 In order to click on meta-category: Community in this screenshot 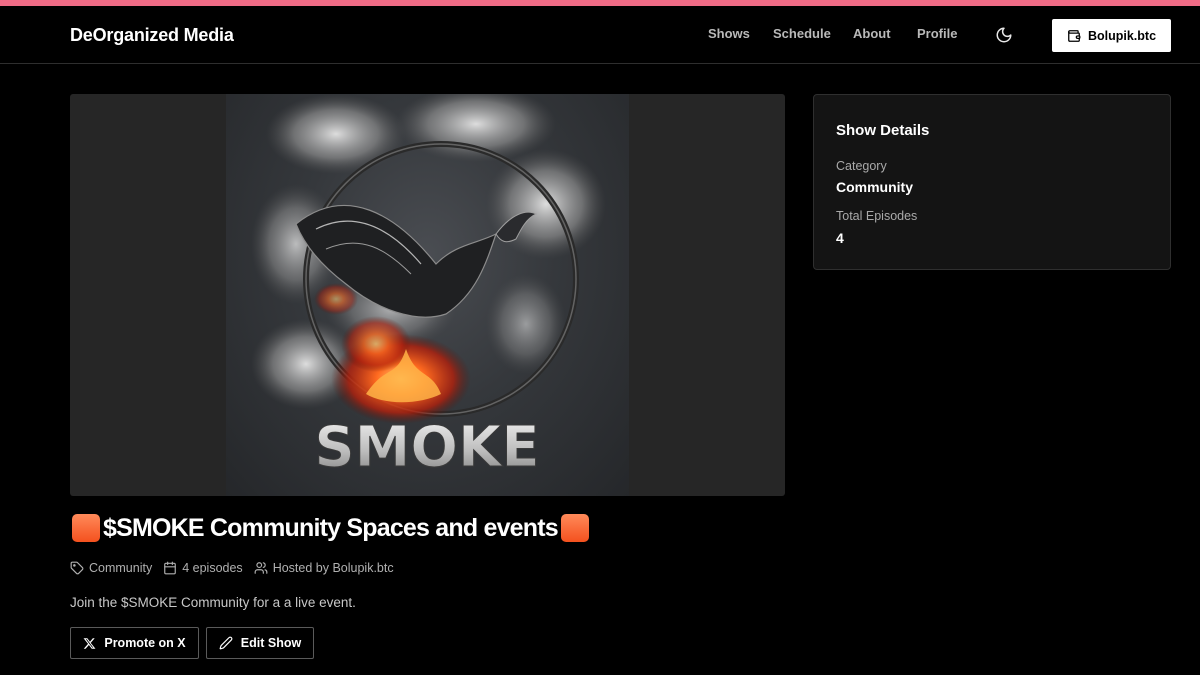, I will do `click(111, 568)`.